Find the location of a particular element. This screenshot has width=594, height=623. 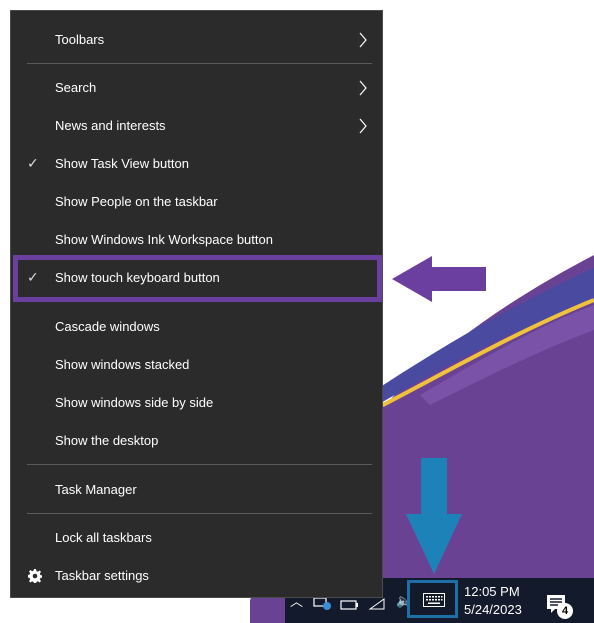

highlight-box is located at coordinates (197, 278).